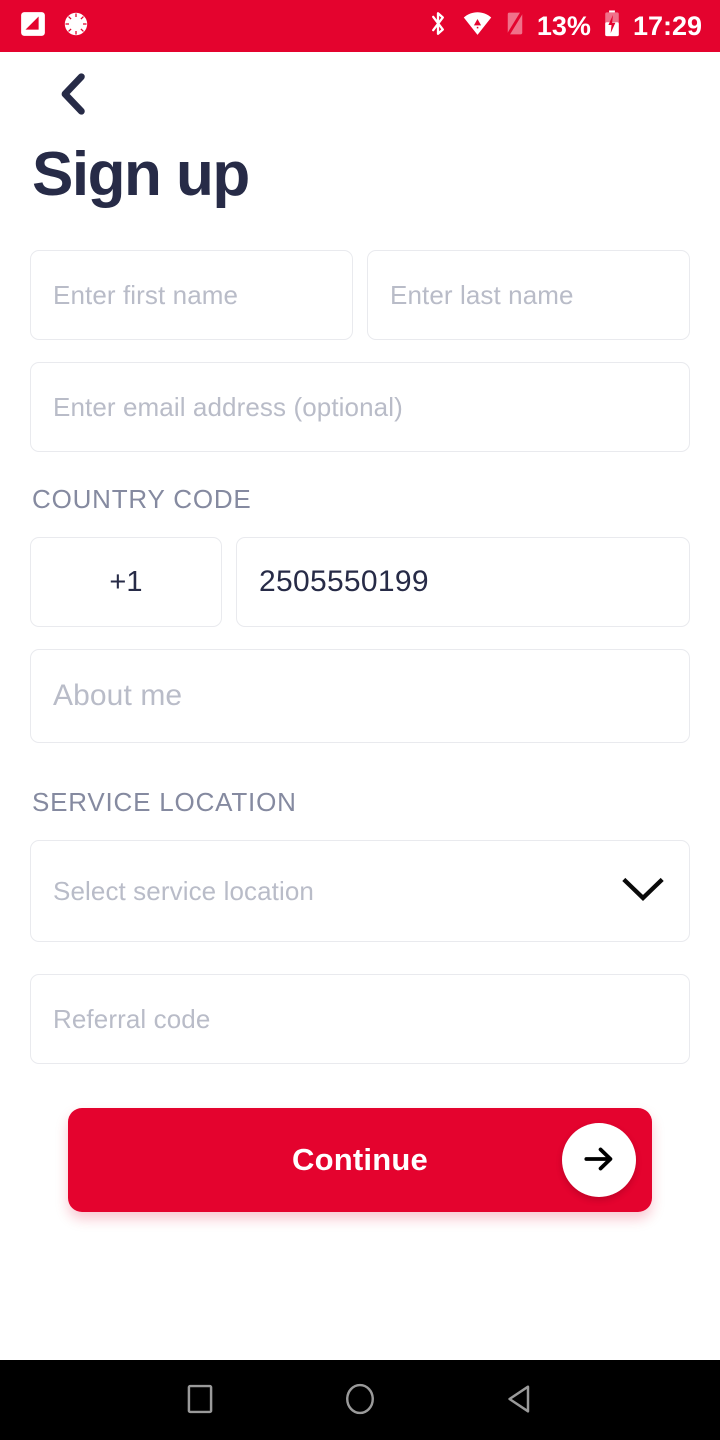  Describe the element at coordinates (612, 26) in the screenshot. I see `battery-charging-icon` at that location.